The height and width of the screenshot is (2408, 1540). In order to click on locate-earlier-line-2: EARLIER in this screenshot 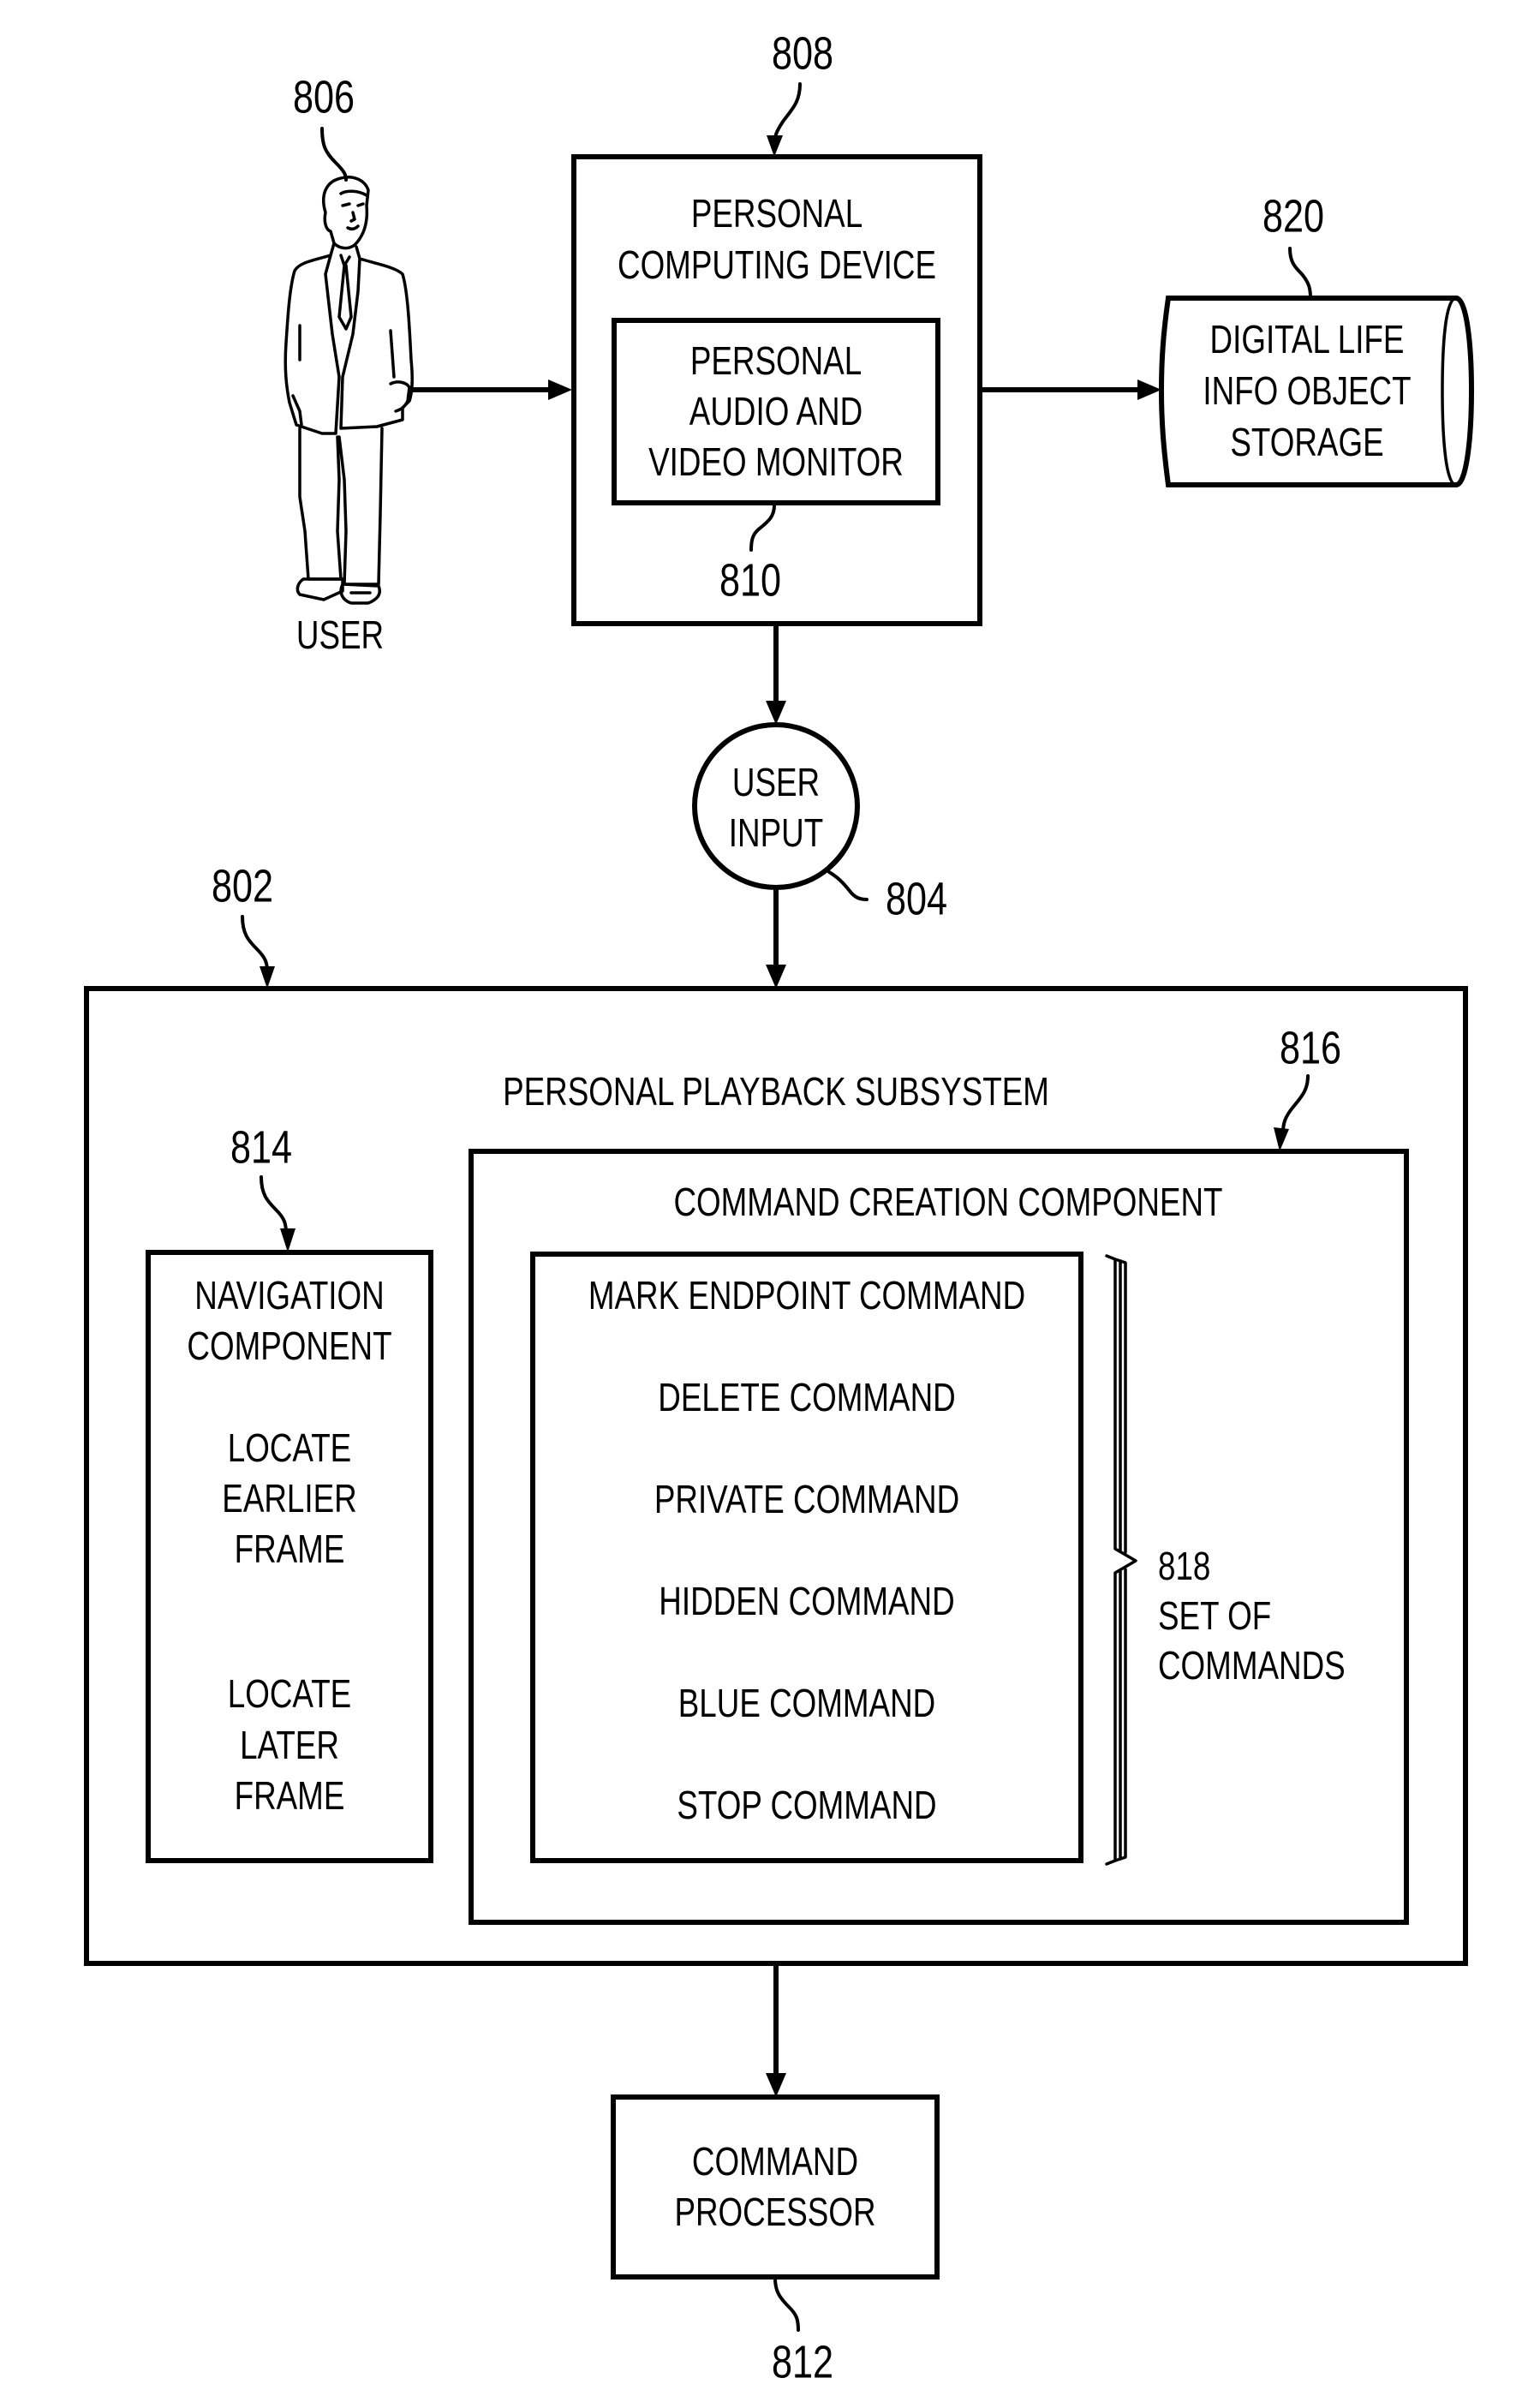, I will do `click(289, 1498)`.